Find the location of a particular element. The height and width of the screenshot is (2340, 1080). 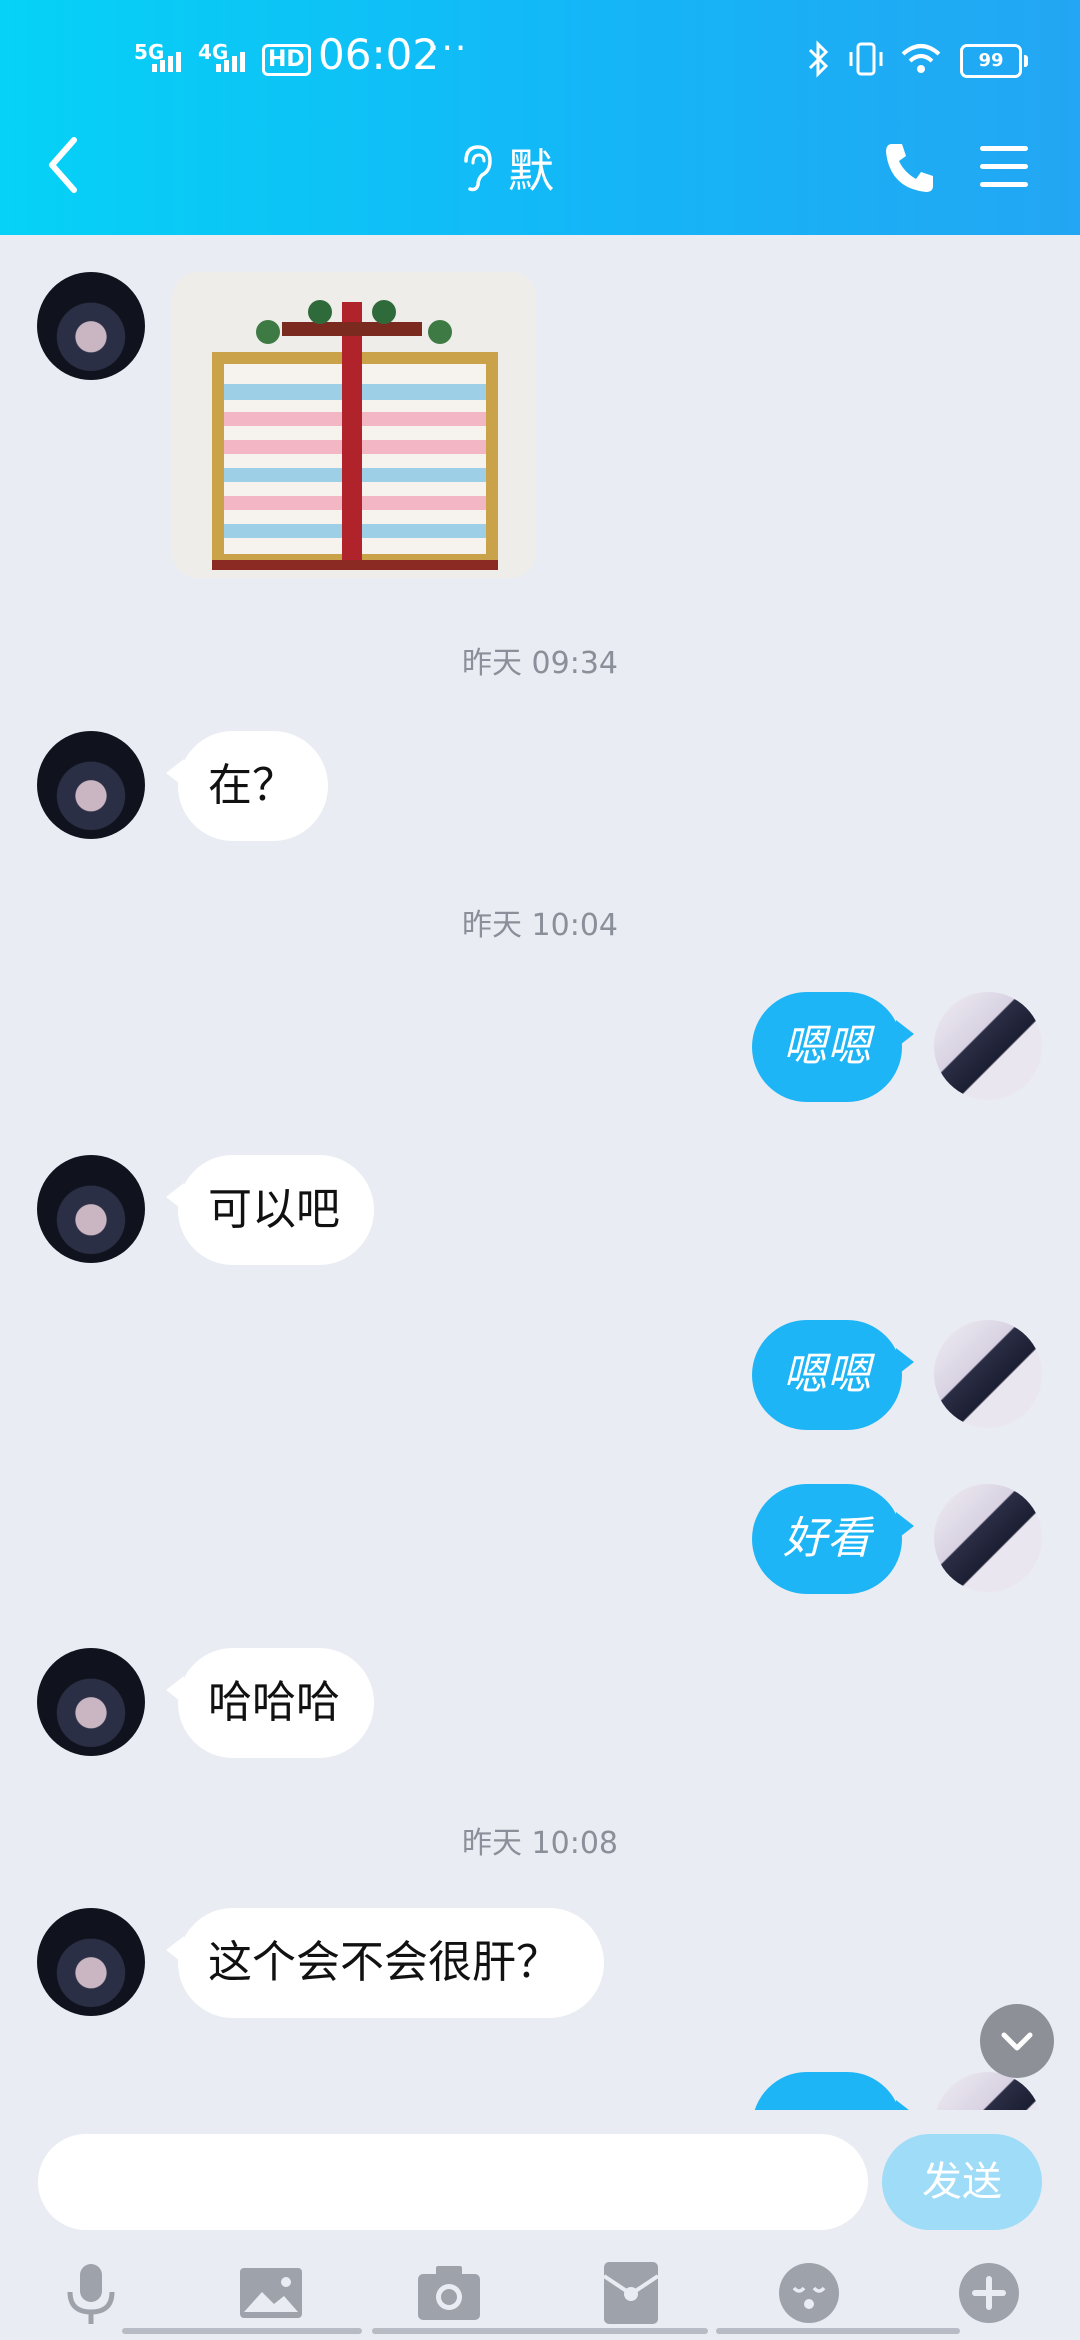

incoming-message: 在？ is located at coordinates (247, 786).